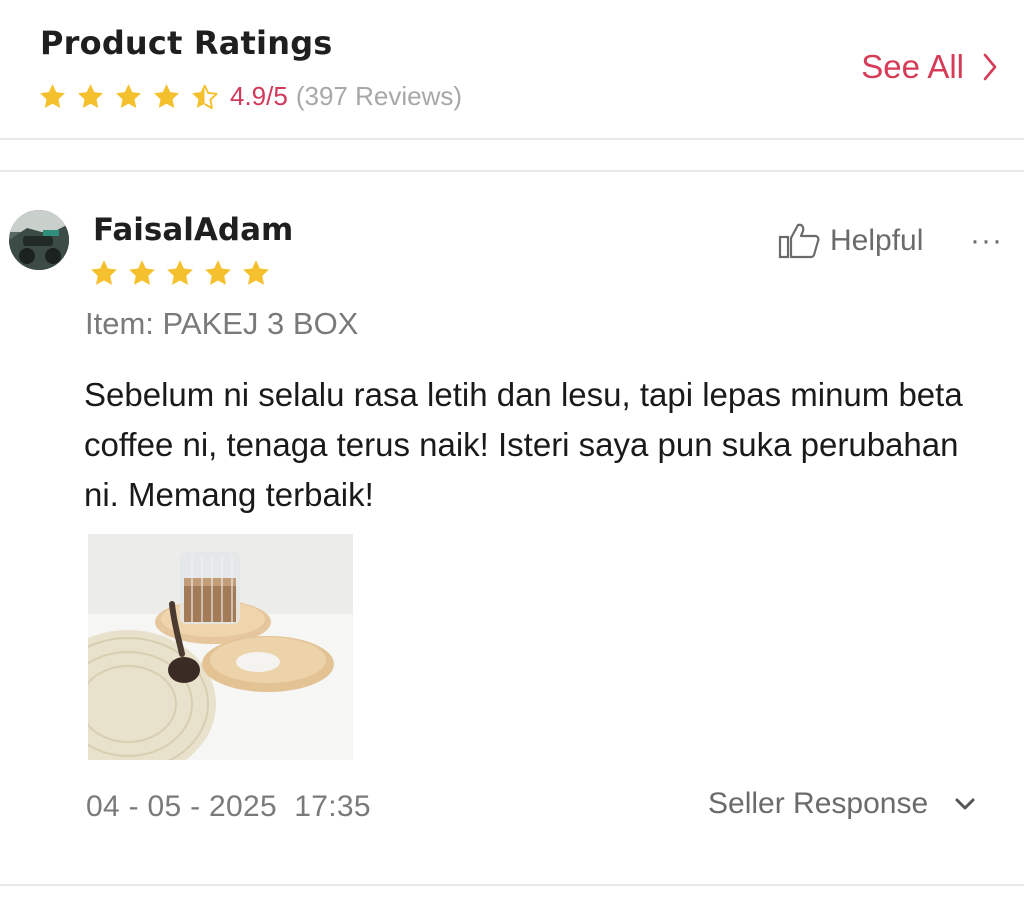 This screenshot has width=1024, height=904. I want to click on chevron-down-icon, so click(965, 804).